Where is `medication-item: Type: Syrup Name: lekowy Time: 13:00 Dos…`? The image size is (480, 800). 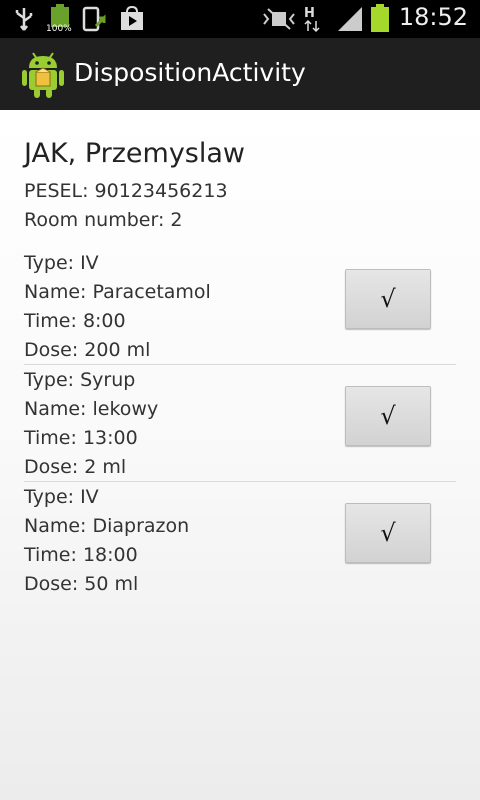
medication-item: Type: Syrup Name: lekowy Time: 13:00 Dos… is located at coordinates (240, 427).